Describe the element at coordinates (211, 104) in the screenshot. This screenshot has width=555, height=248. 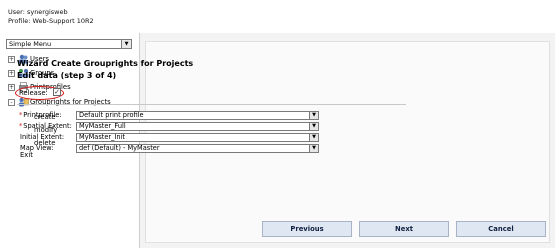
I see `divider` at that location.